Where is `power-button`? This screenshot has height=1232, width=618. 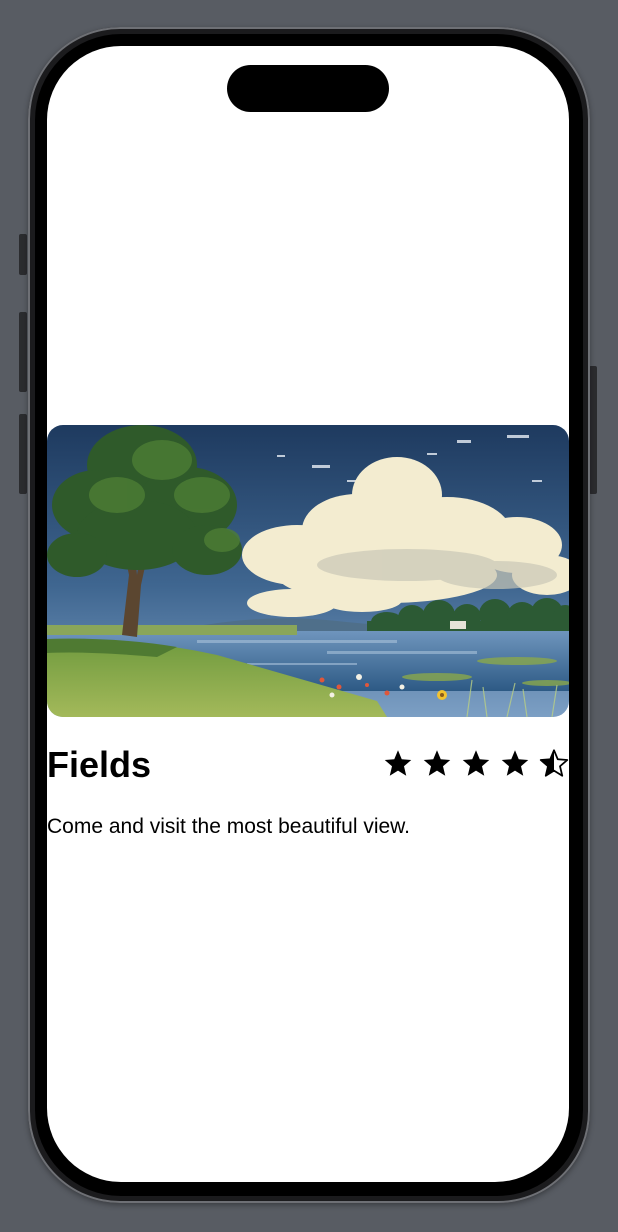
power-button is located at coordinates (593, 430).